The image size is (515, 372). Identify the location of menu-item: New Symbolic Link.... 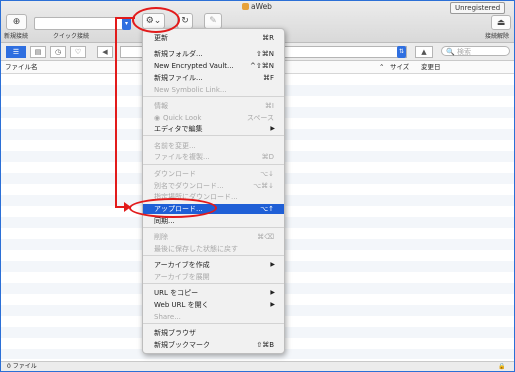
(213, 90).